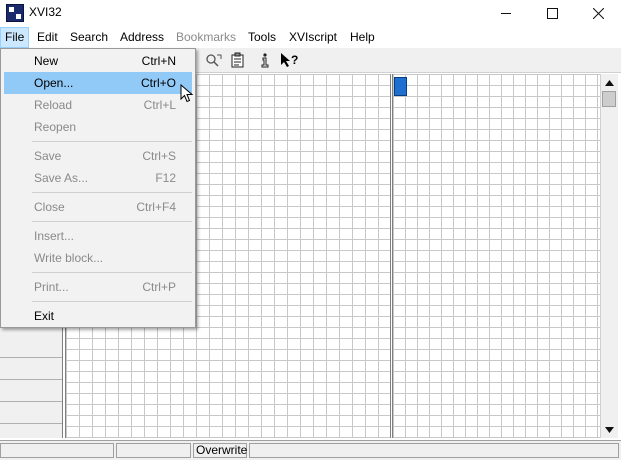 The image size is (621, 460). What do you see at coordinates (156, 207) in the screenshot?
I see `menu-item-shortcut: Ctrl+F4` at bounding box center [156, 207].